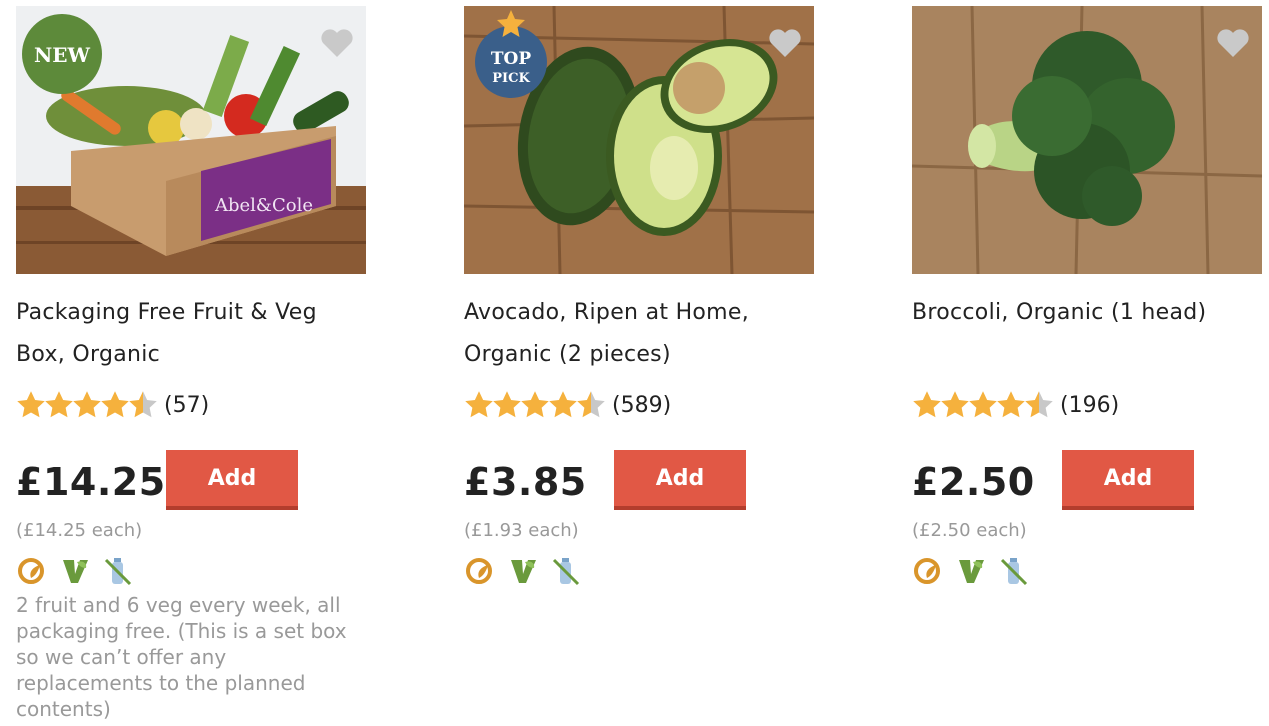 The height and width of the screenshot is (726, 1269). I want to click on unit-price: (£14.25 each), so click(79, 530).